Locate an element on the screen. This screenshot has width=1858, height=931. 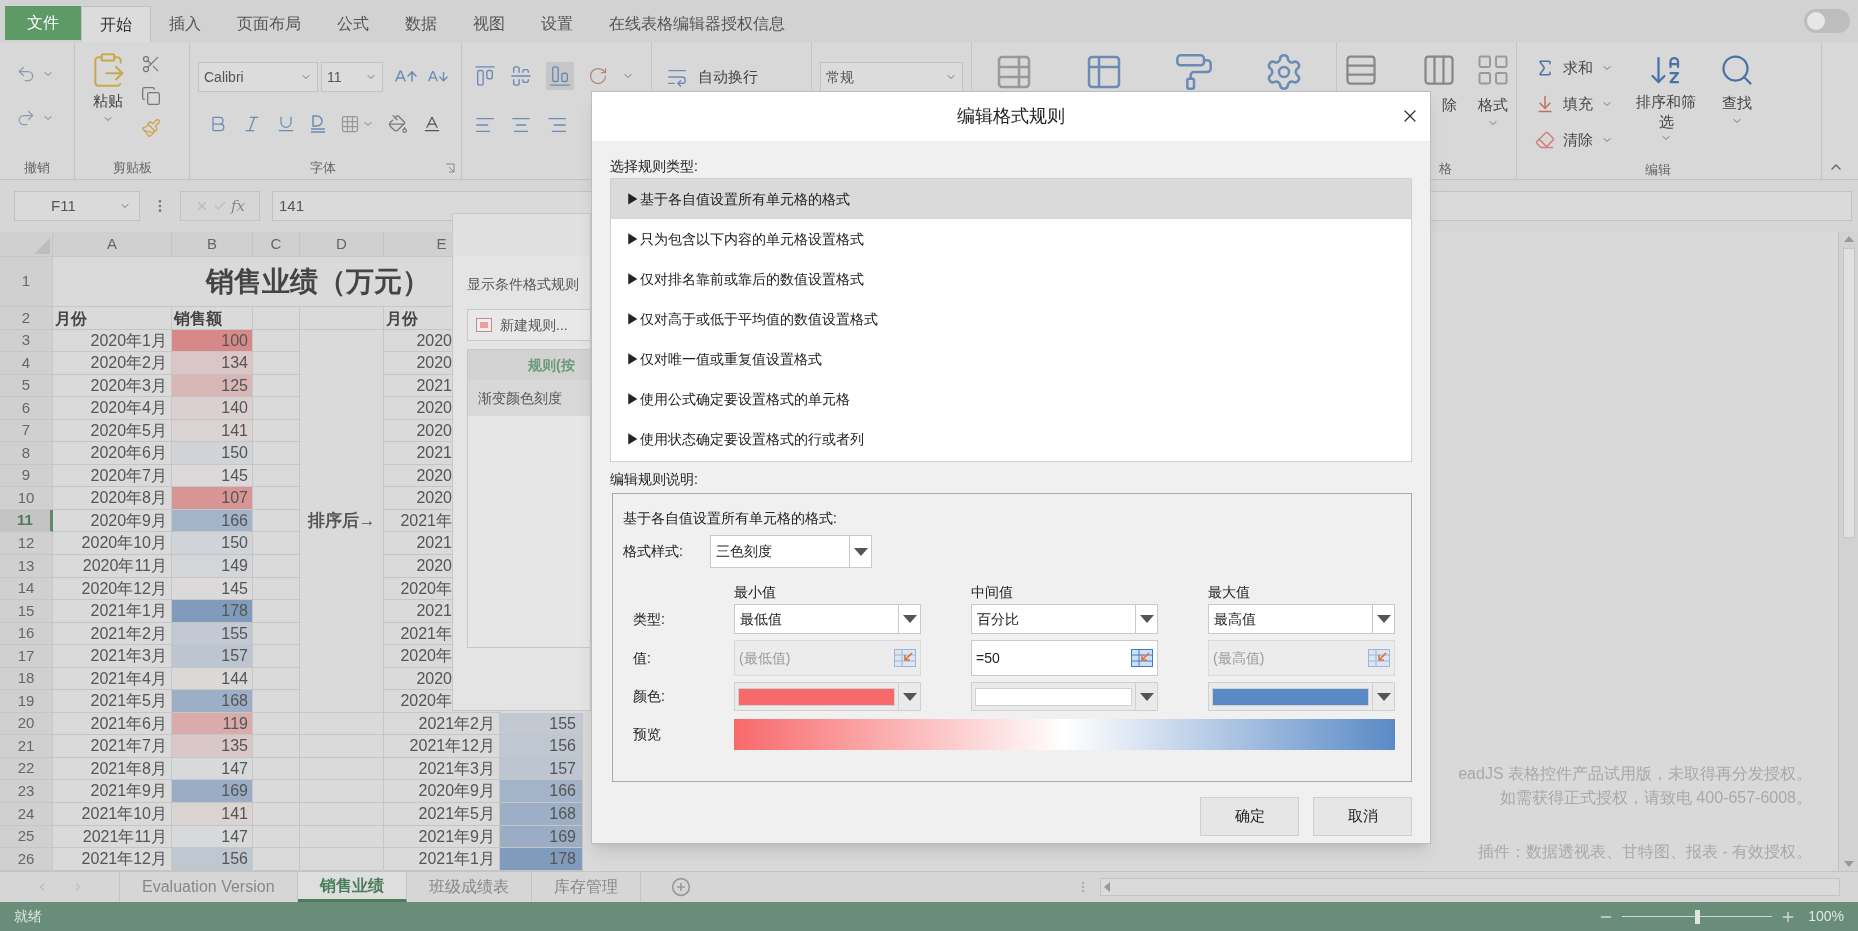
scroll-down-icon is located at coordinates (1848, 864).